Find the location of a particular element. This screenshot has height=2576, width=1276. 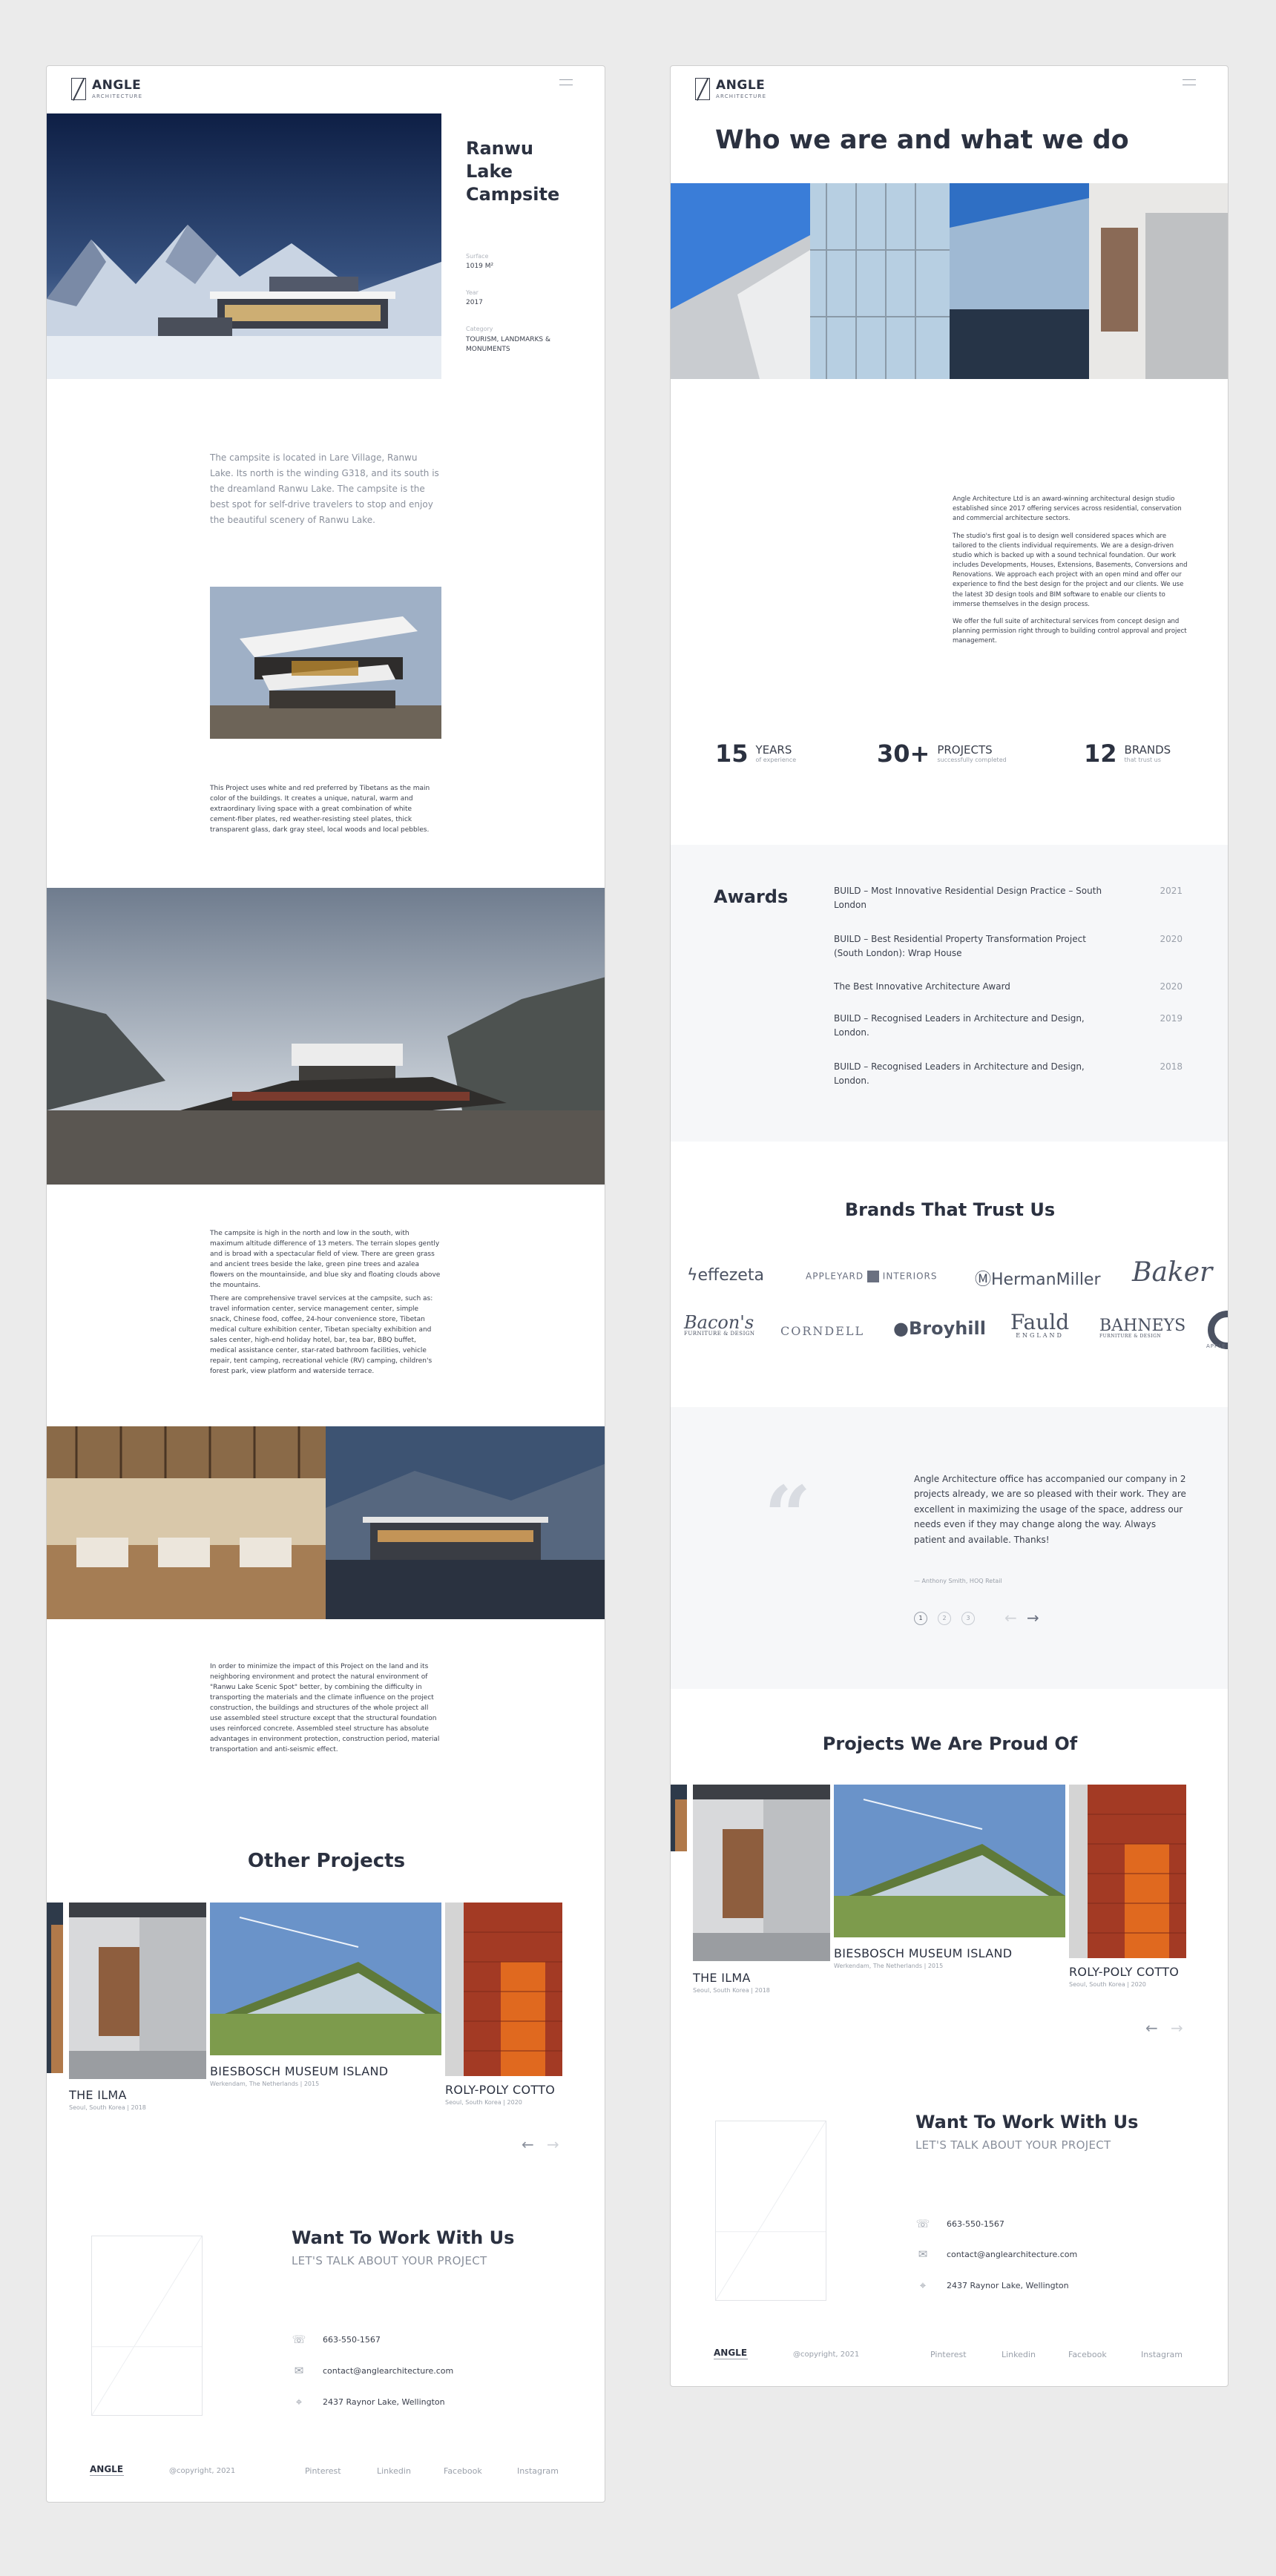

stat-brands: 12 BRANDS that trust us is located at coordinates (1127, 753).